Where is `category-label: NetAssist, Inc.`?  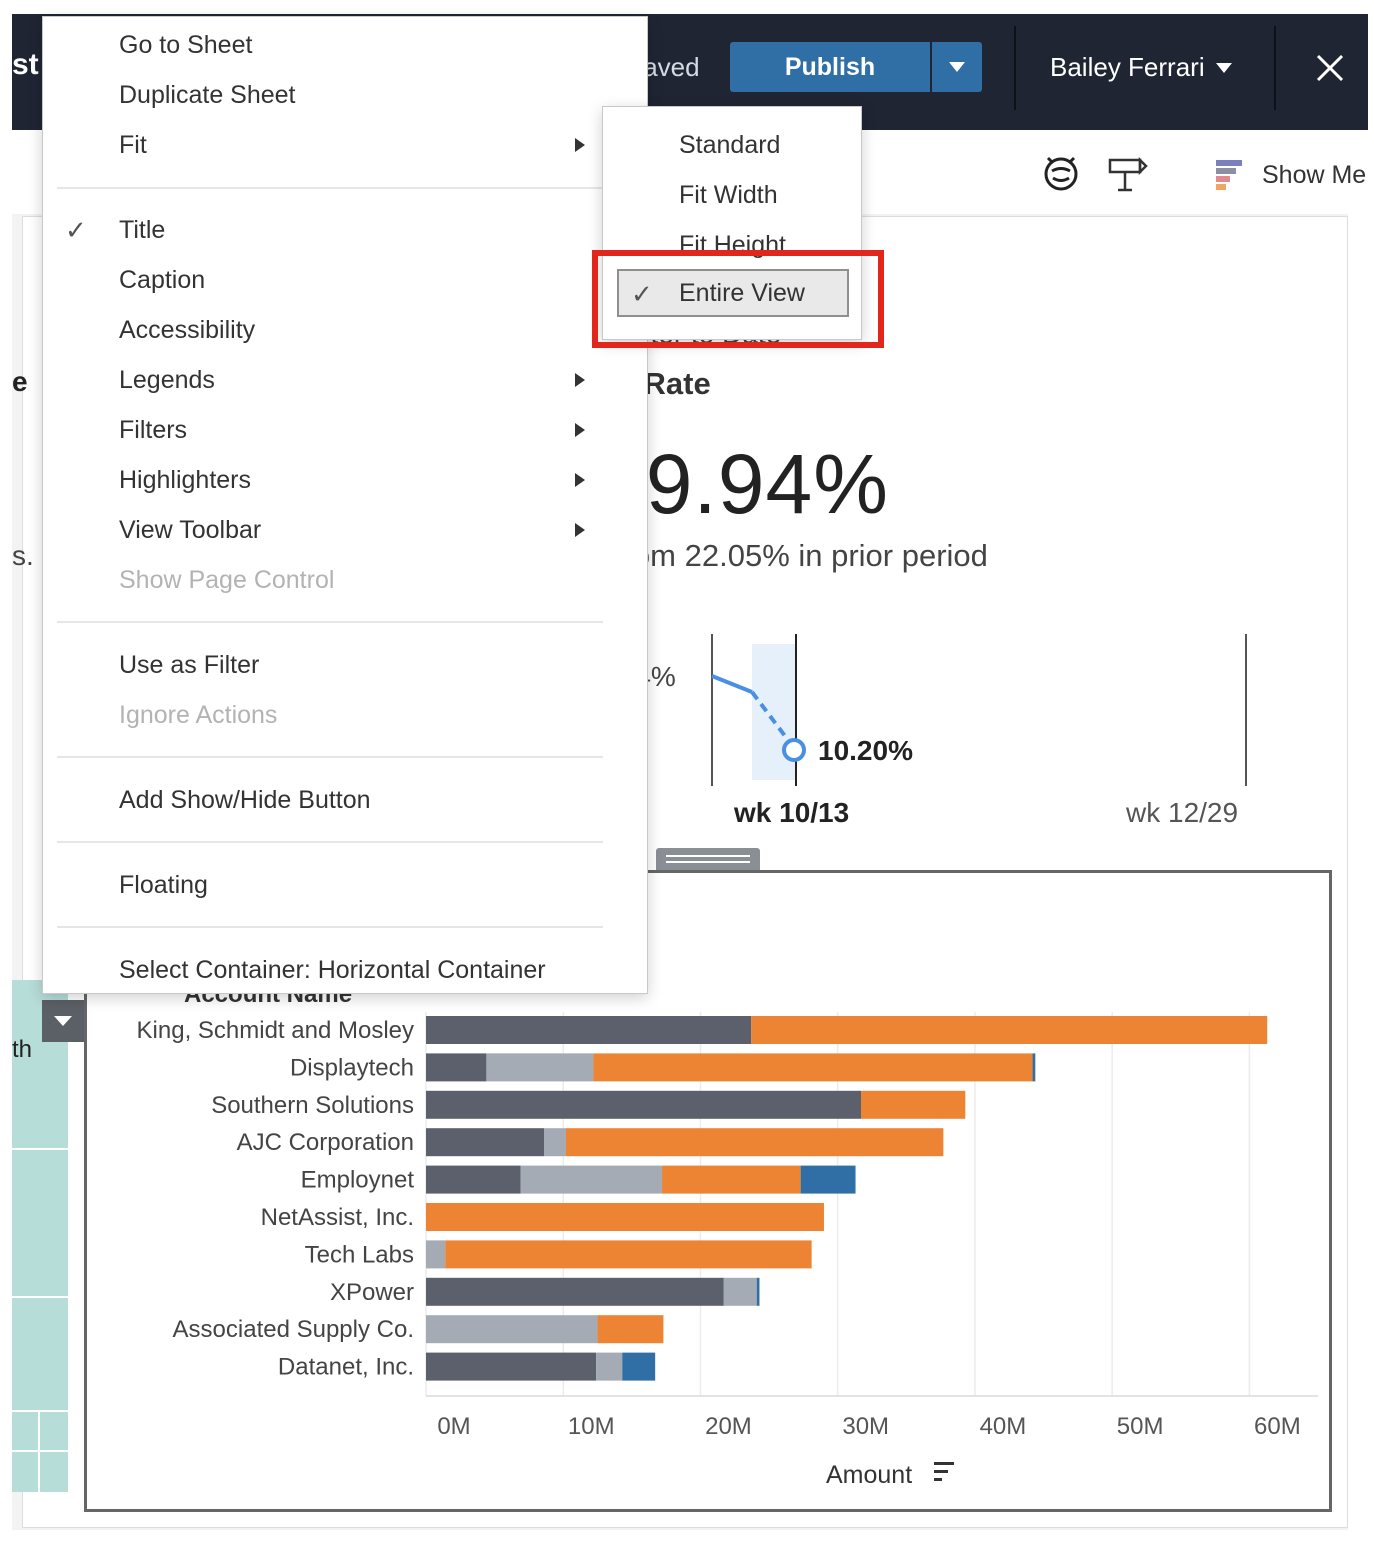
category-label: NetAssist, Inc. is located at coordinates (337, 1217).